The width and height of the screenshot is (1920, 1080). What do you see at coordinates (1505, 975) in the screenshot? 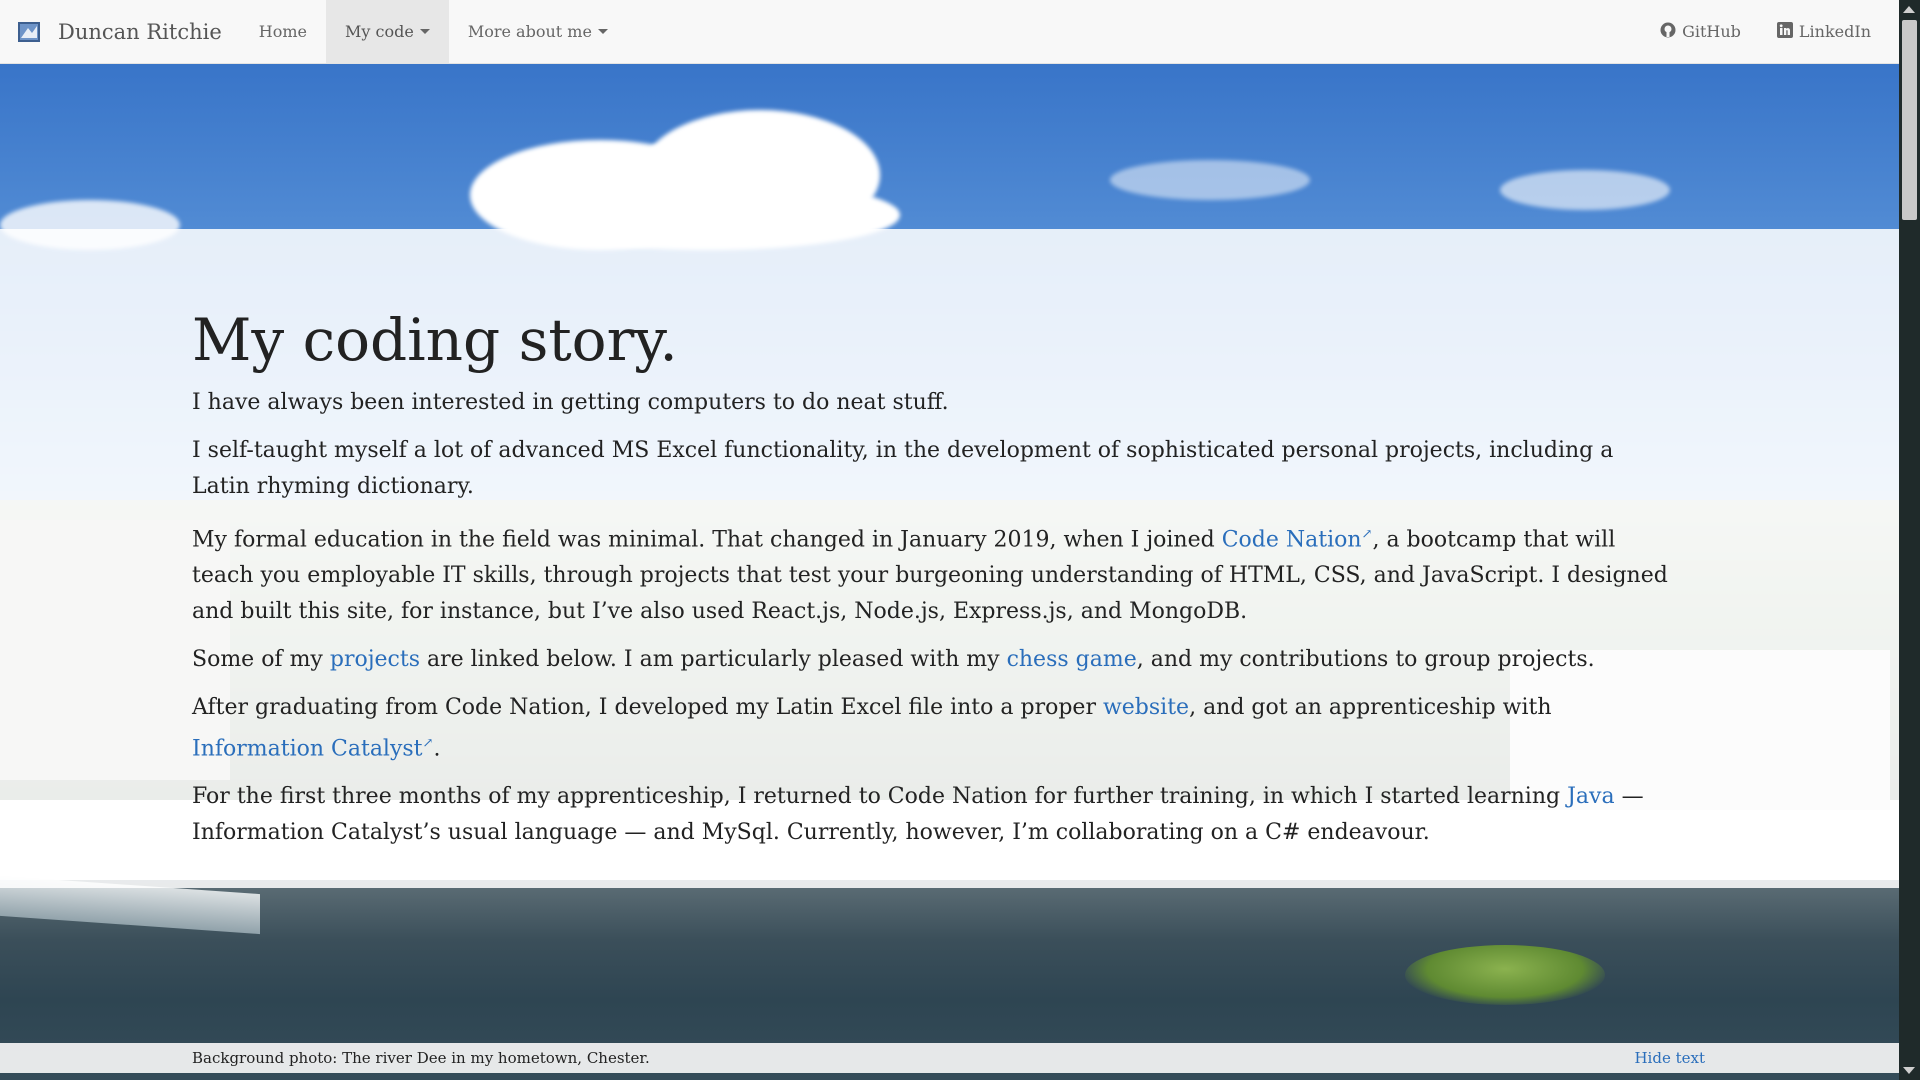
I see `river-weed` at bounding box center [1505, 975].